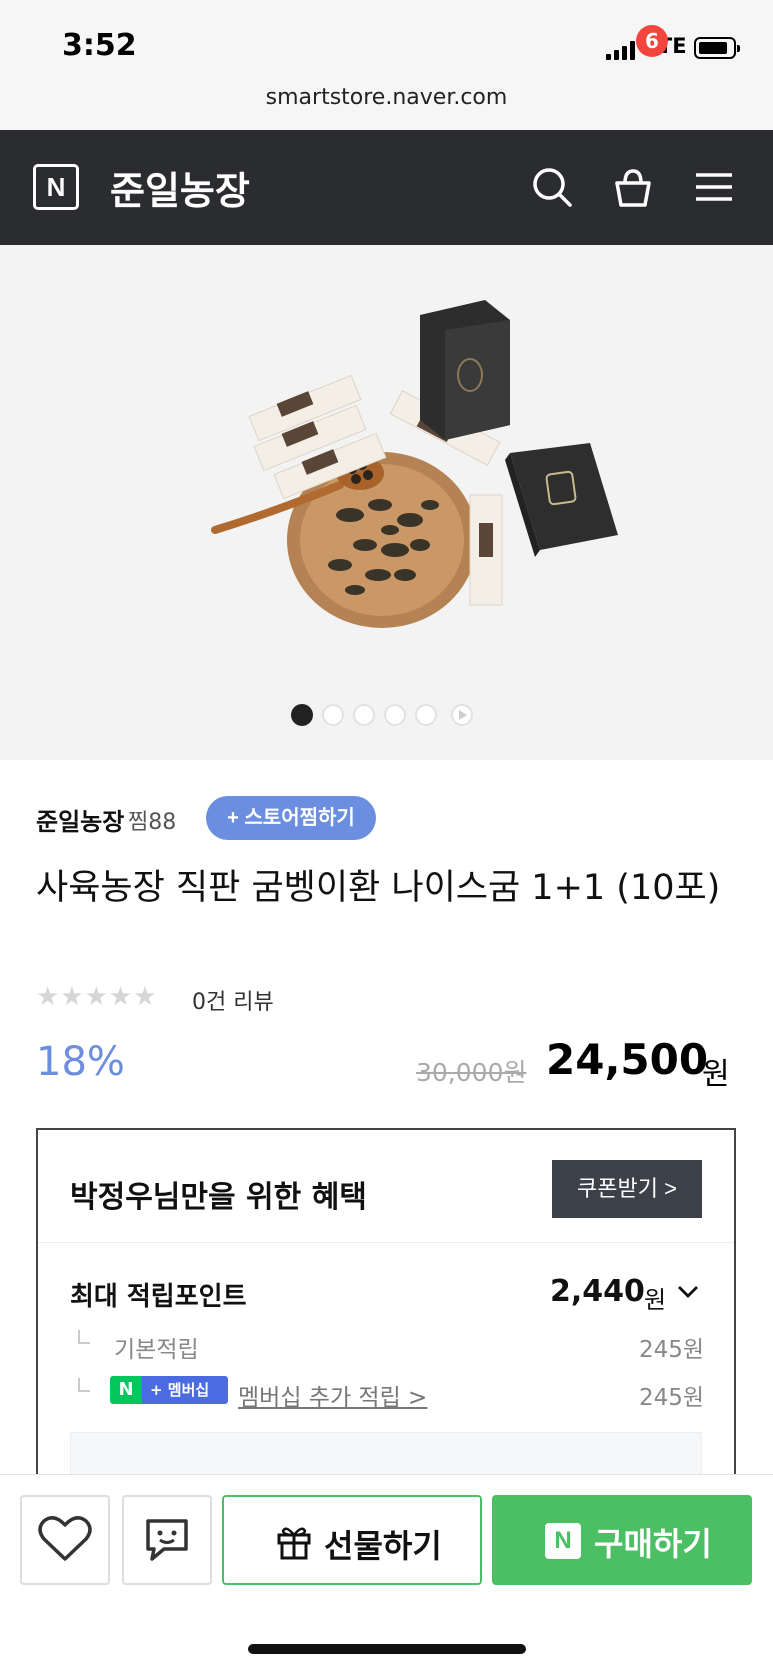 This screenshot has width=773, height=1674. Describe the element at coordinates (185, 1390) in the screenshot. I see `membership-badge-label: + 멤버십` at that location.